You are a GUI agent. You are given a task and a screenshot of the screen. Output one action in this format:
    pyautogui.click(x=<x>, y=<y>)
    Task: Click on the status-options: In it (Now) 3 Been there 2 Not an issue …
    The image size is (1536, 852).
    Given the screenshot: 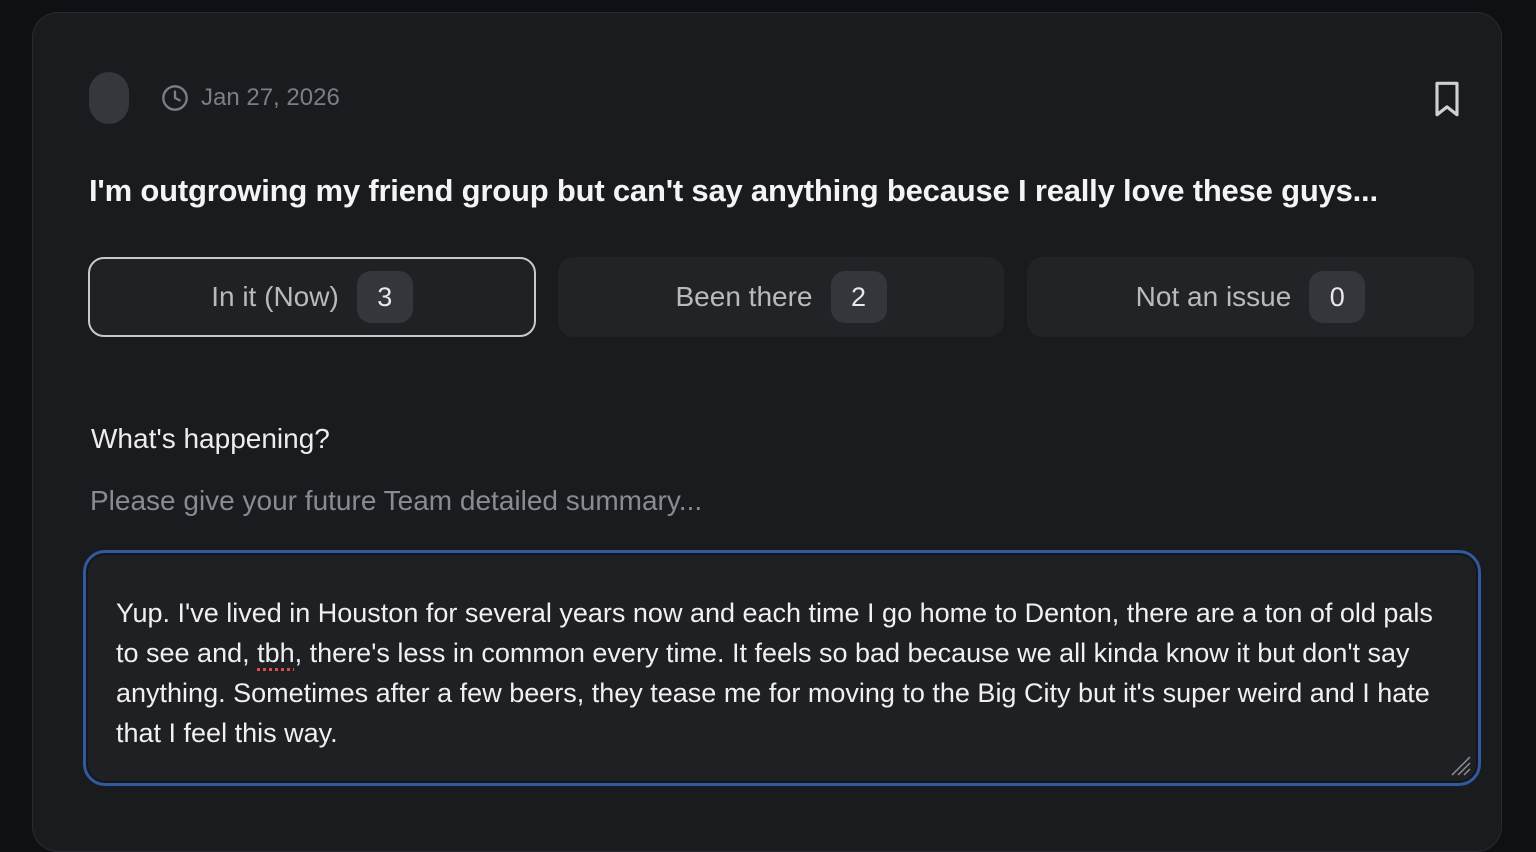 What is the action you would take?
    pyautogui.click(x=781, y=298)
    